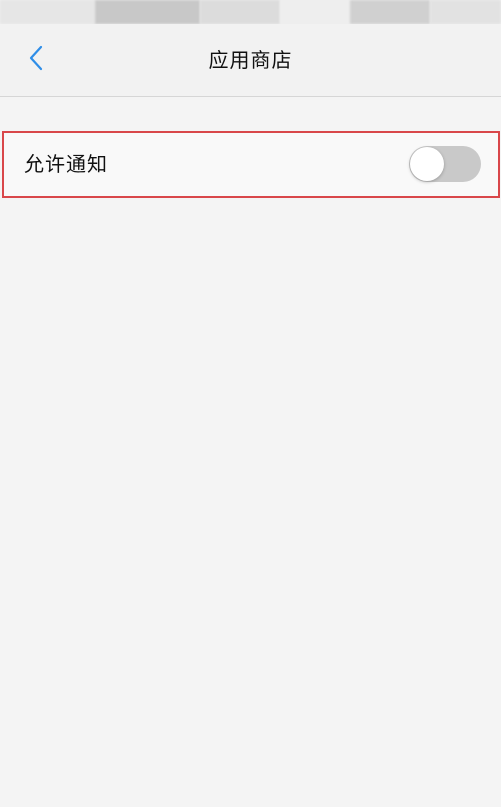 Image resolution: width=501 pixels, height=807 pixels. I want to click on chevron-left-icon, so click(36, 60).